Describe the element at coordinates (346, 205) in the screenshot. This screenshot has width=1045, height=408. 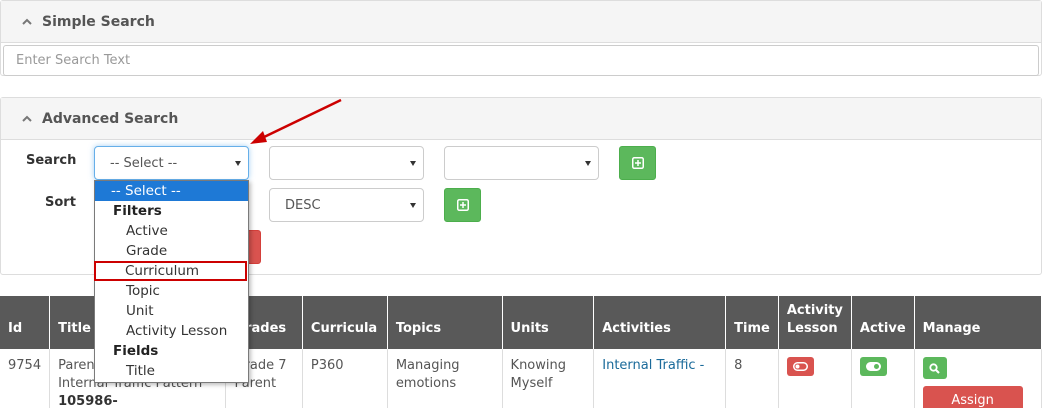
I see `sort-direction-select: DESC` at that location.